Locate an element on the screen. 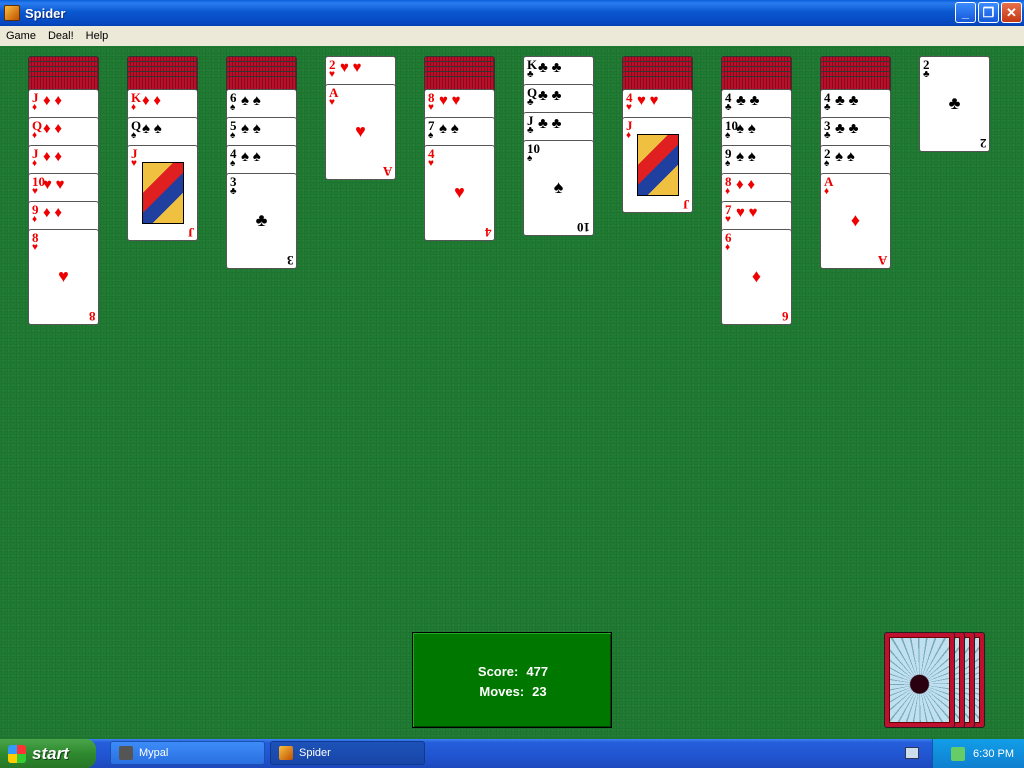 The image size is (1024, 768). playing-card: 3 ♣ ♣ 3 is located at coordinates (261, 221).